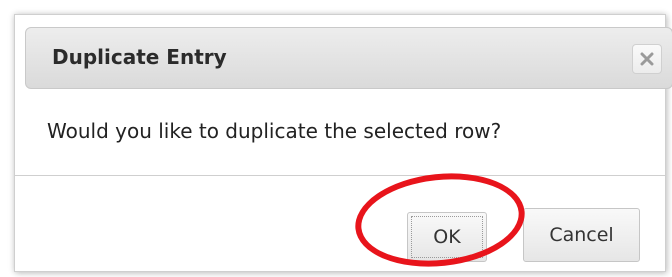 The width and height of the screenshot is (672, 277). I want to click on ok-button-label: OK, so click(447, 237).